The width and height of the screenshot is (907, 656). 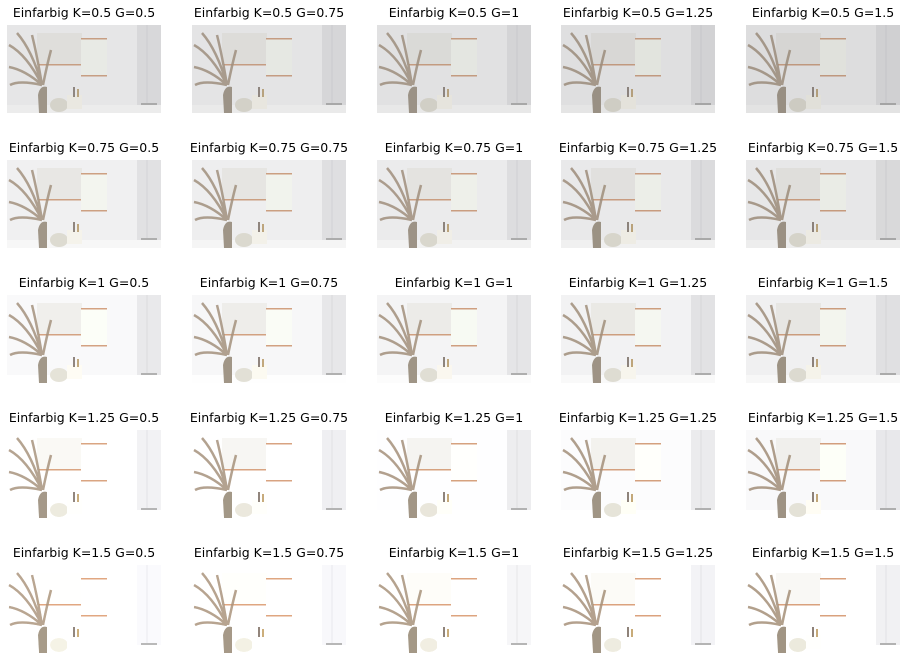 I want to click on panel-title: Einfarbig K=0.75 G=1.25, so click(x=638, y=147).